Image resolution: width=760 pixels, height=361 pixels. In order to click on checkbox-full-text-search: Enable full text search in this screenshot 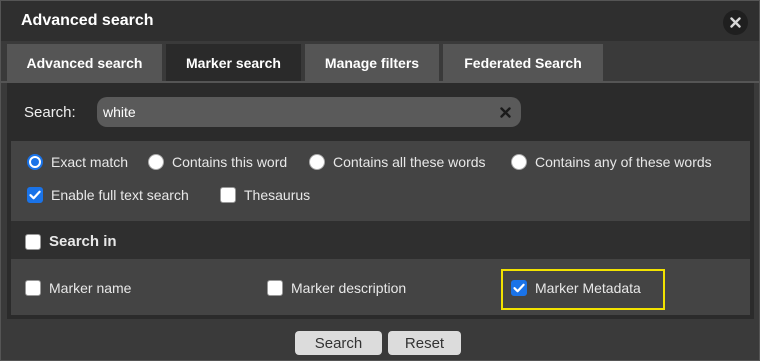, I will do `click(108, 195)`.